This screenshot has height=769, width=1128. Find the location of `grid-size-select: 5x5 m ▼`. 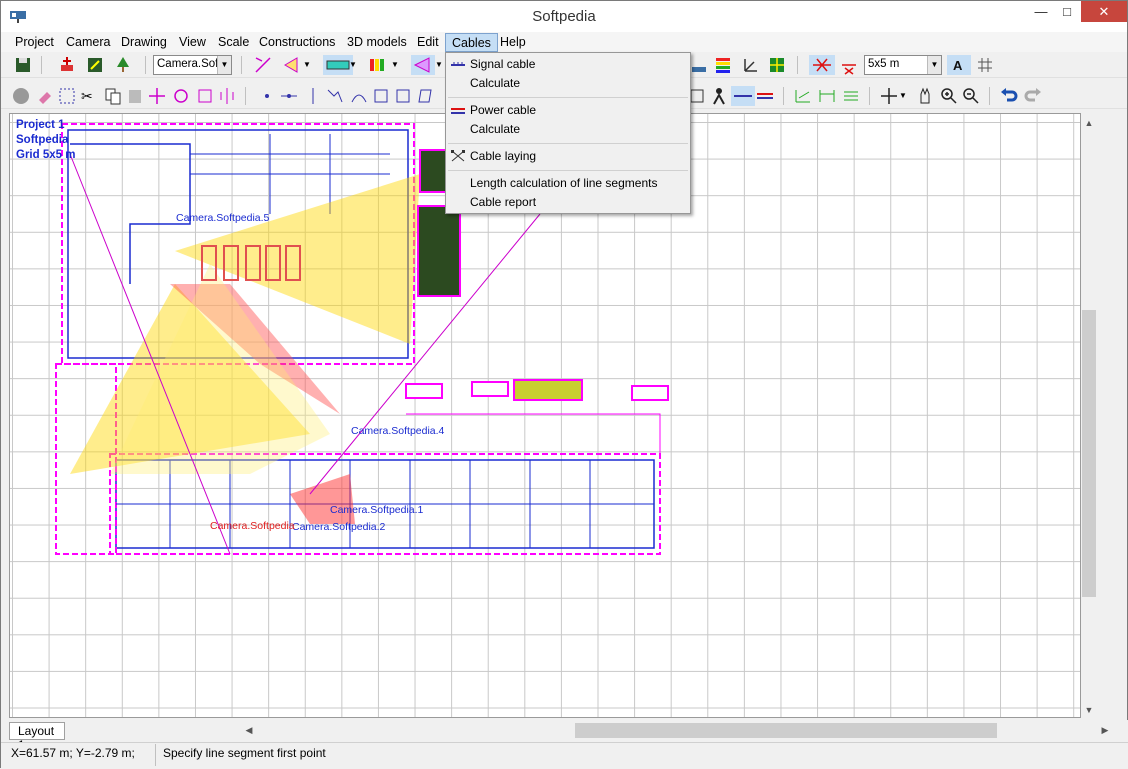

grid-size-select: 5x5 m ▼ is located at coordinates (903, 65).